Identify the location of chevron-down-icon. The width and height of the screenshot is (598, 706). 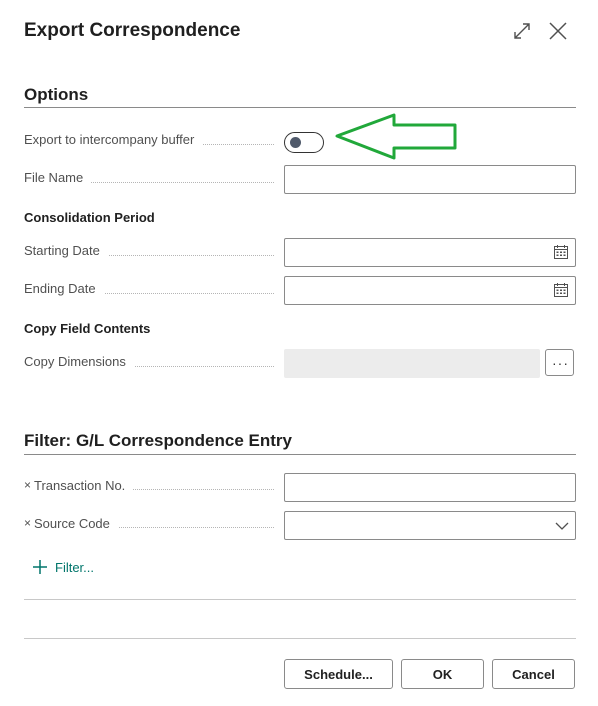
(562, 526).